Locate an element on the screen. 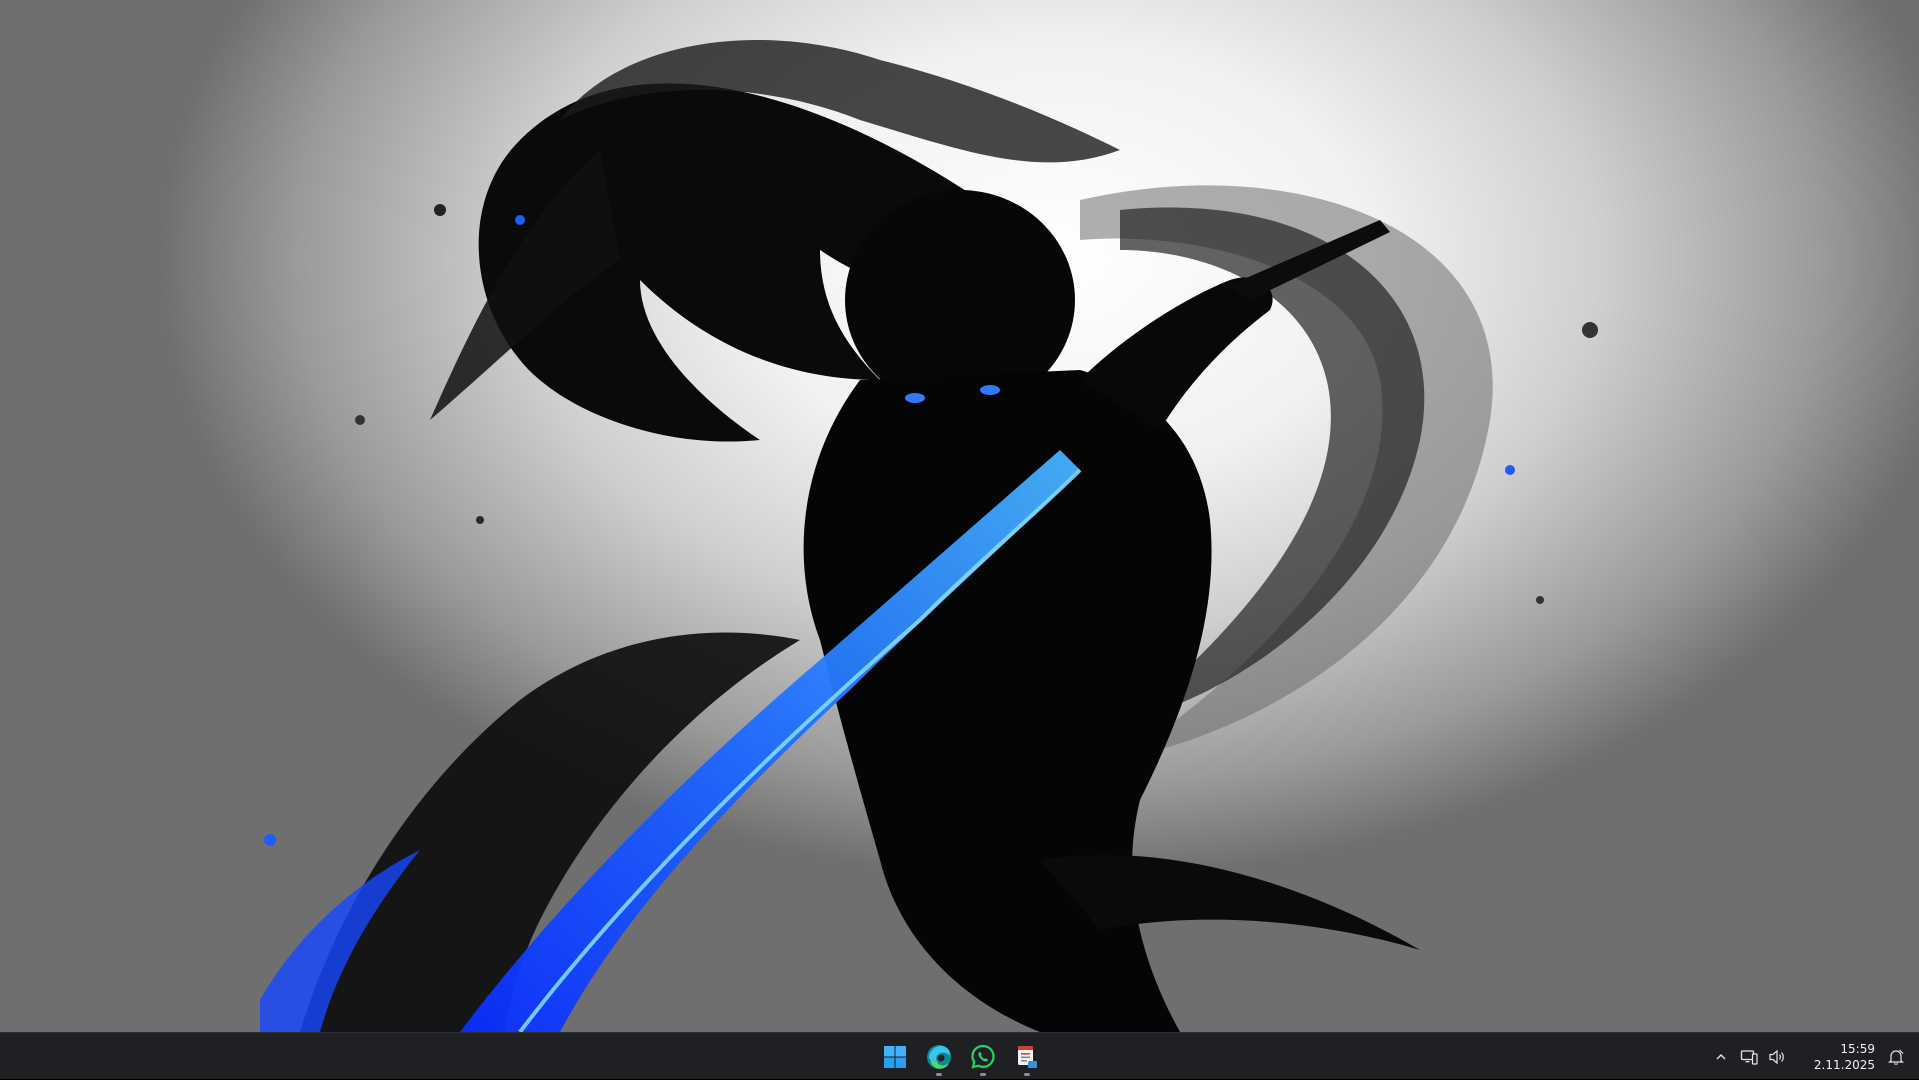 This screenshot has width=1919, height=1080. clock-date: 2.11.2025 is located at coordinates (1844, 1064).